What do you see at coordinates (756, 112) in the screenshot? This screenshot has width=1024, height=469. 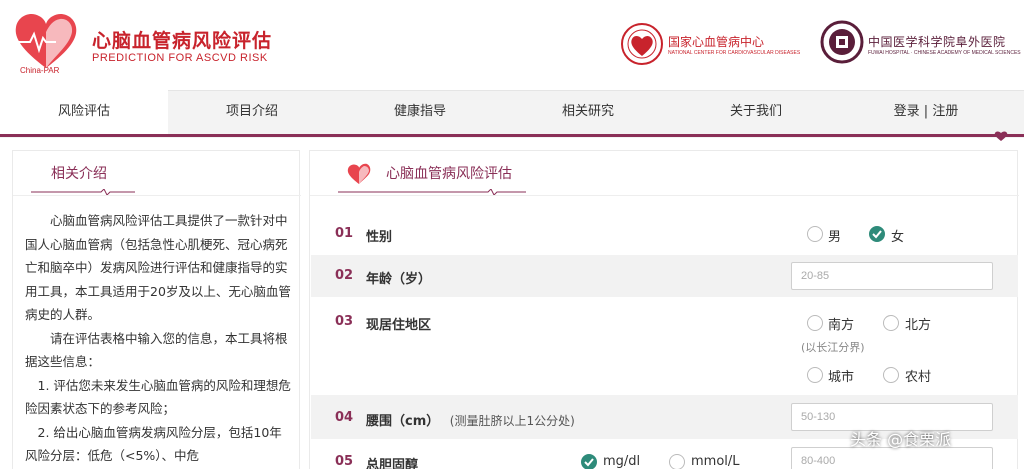 I see `nav-about: 关于我们` at bounding box center [756, 112].